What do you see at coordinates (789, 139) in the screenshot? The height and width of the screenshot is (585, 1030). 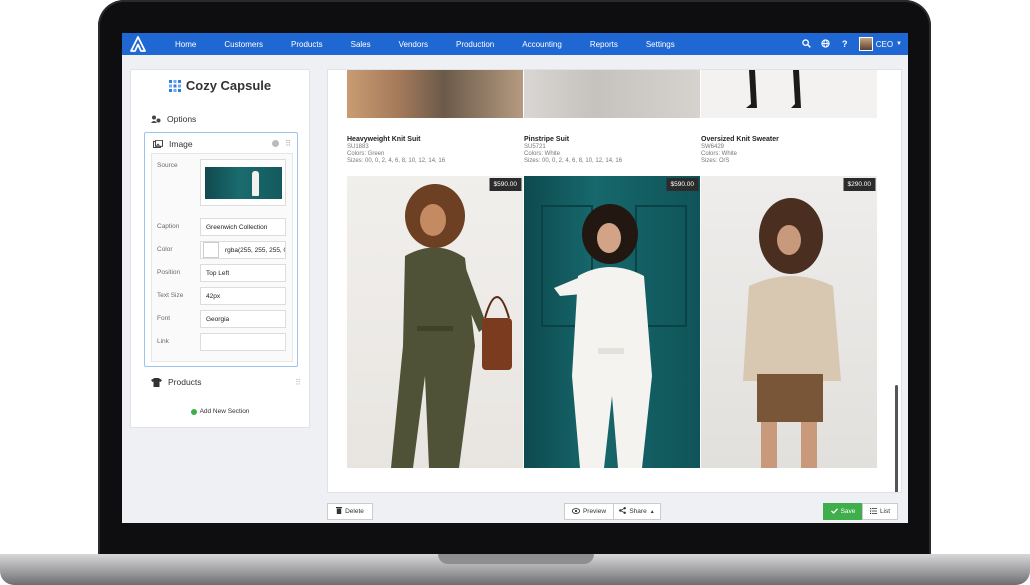 I see `product-name: Oversized Knit Sweater` at bounding box center [789, 139].